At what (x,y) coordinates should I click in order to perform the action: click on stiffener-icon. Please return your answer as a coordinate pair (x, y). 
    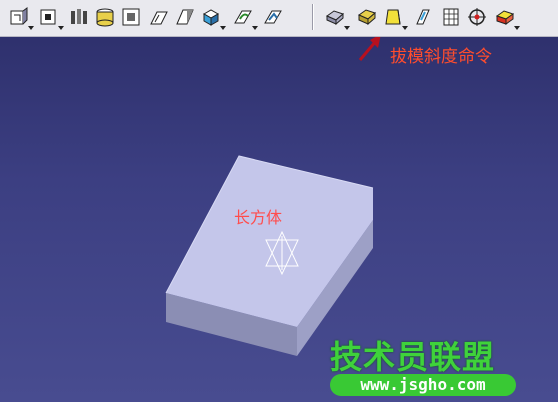
    Looking at the image, I should click on (185, 17).